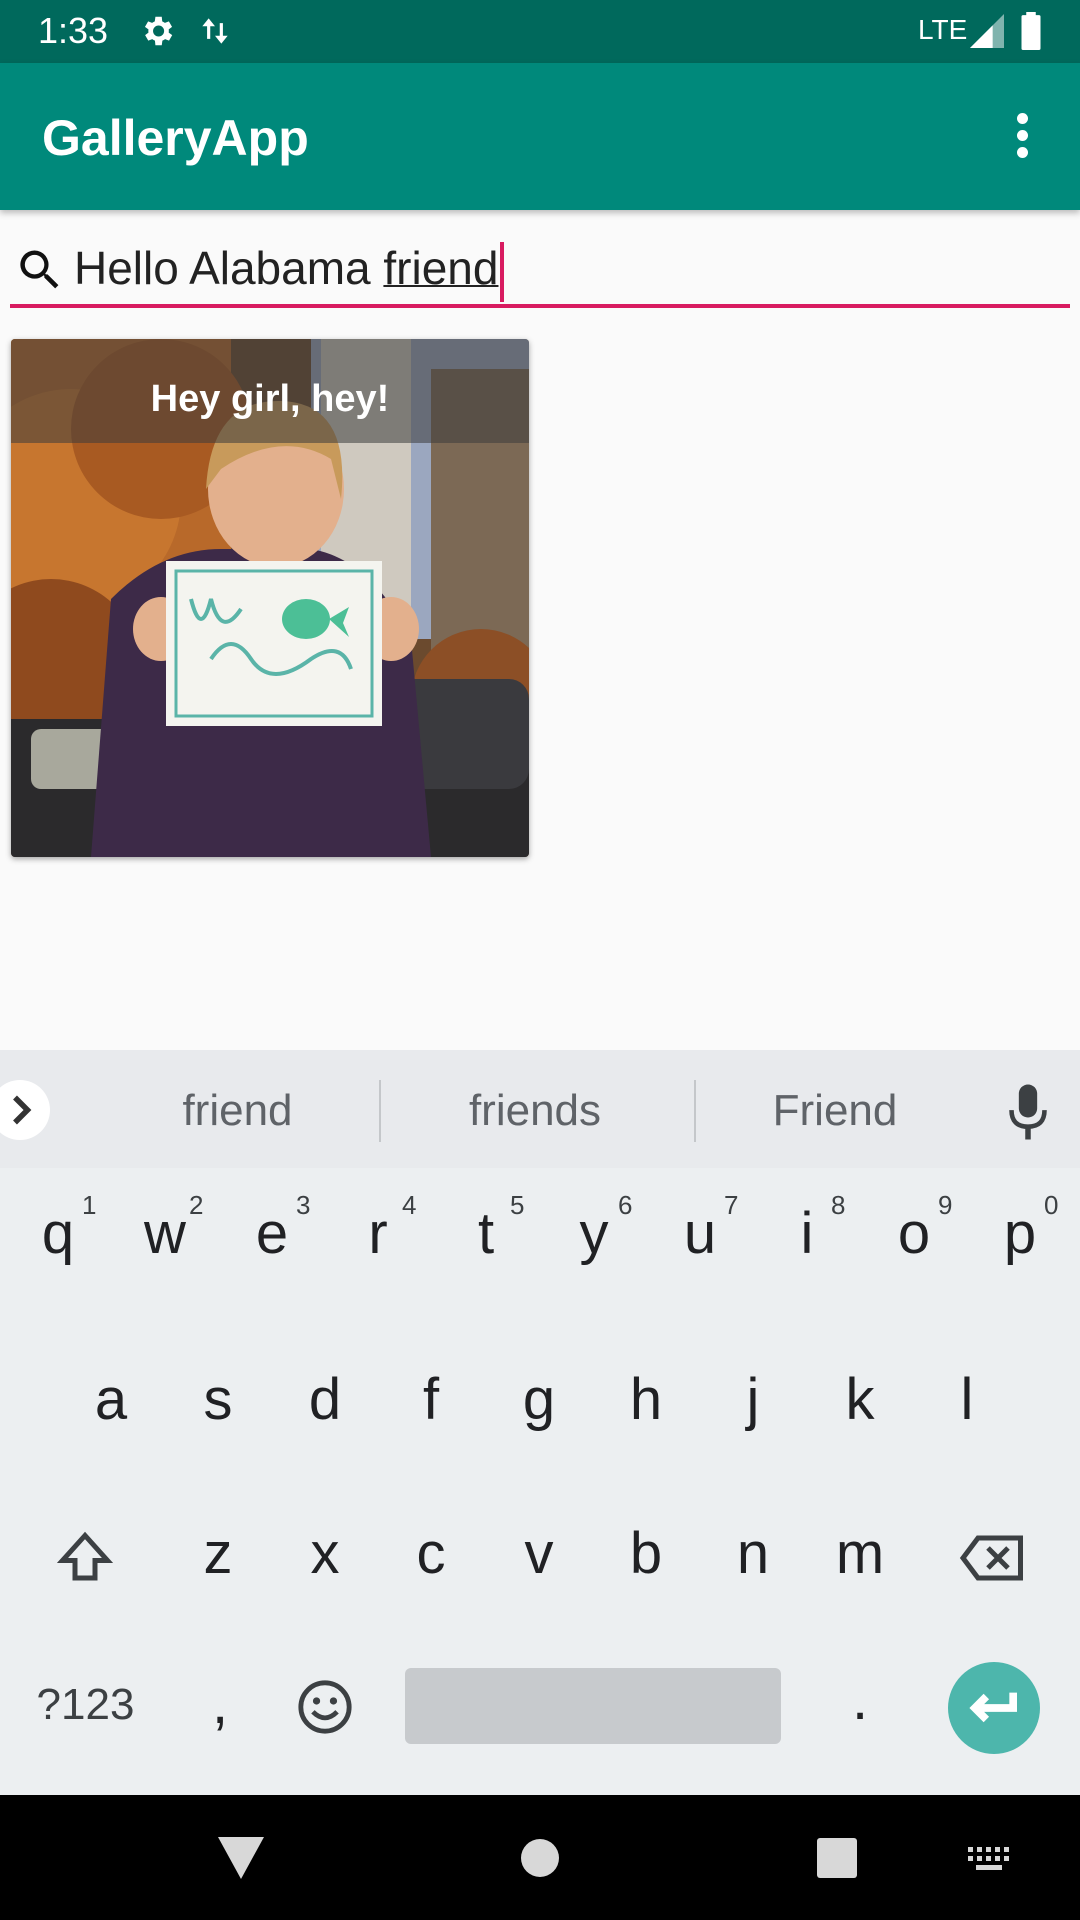 This screenshot has width=1080, height=1920. I want to click on search-composing-text: friend, so click(441, 268).